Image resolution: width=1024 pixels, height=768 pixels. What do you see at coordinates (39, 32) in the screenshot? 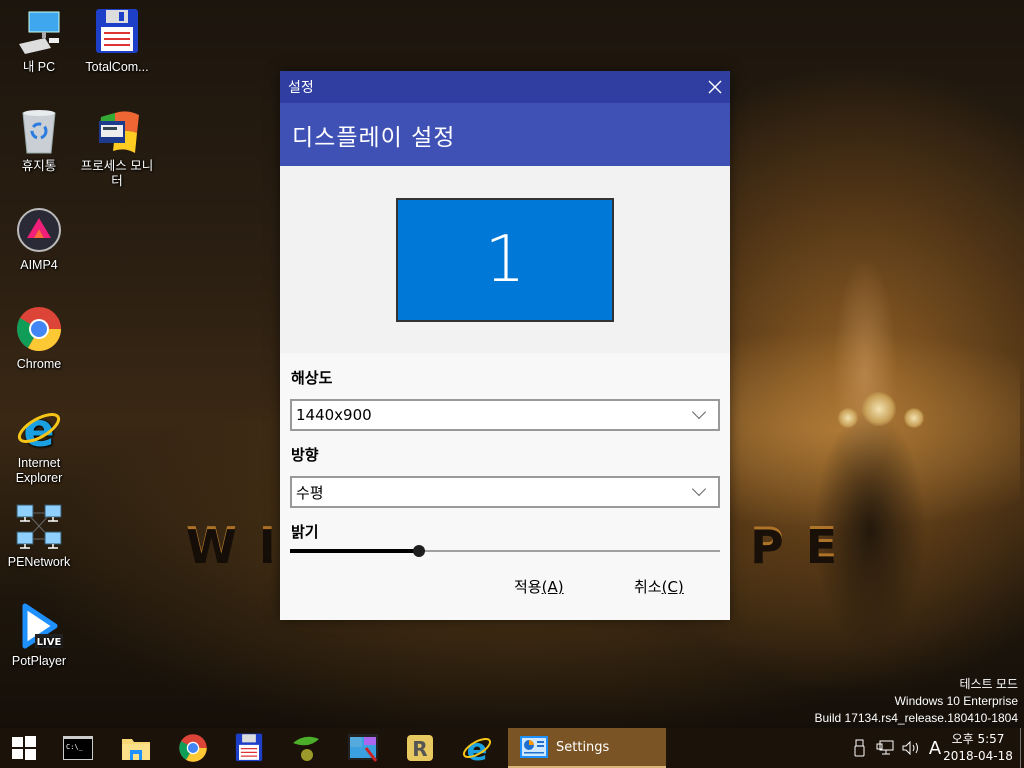
I see `computer-icon` at bounding box center [39, 32].